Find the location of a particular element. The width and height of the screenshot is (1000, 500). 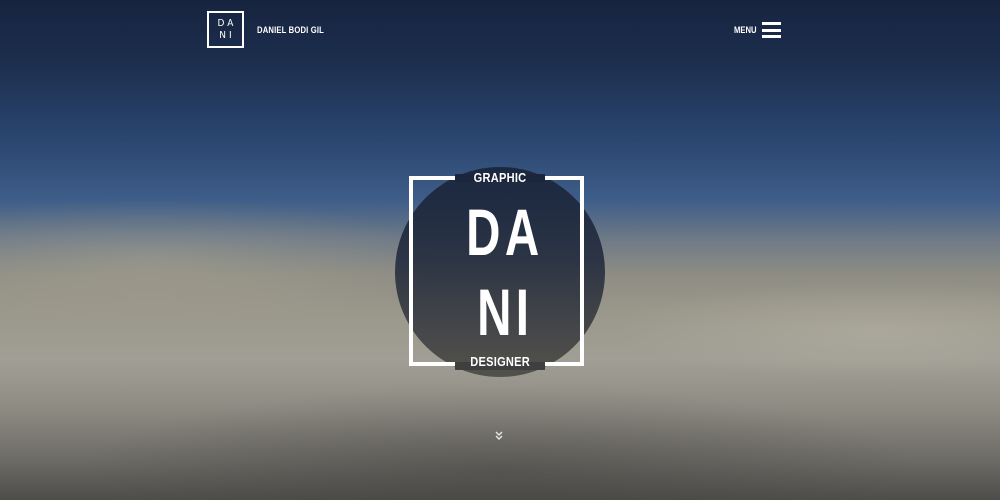

hero-top-word: GRAPHIC is located at coordinates (500, 177).